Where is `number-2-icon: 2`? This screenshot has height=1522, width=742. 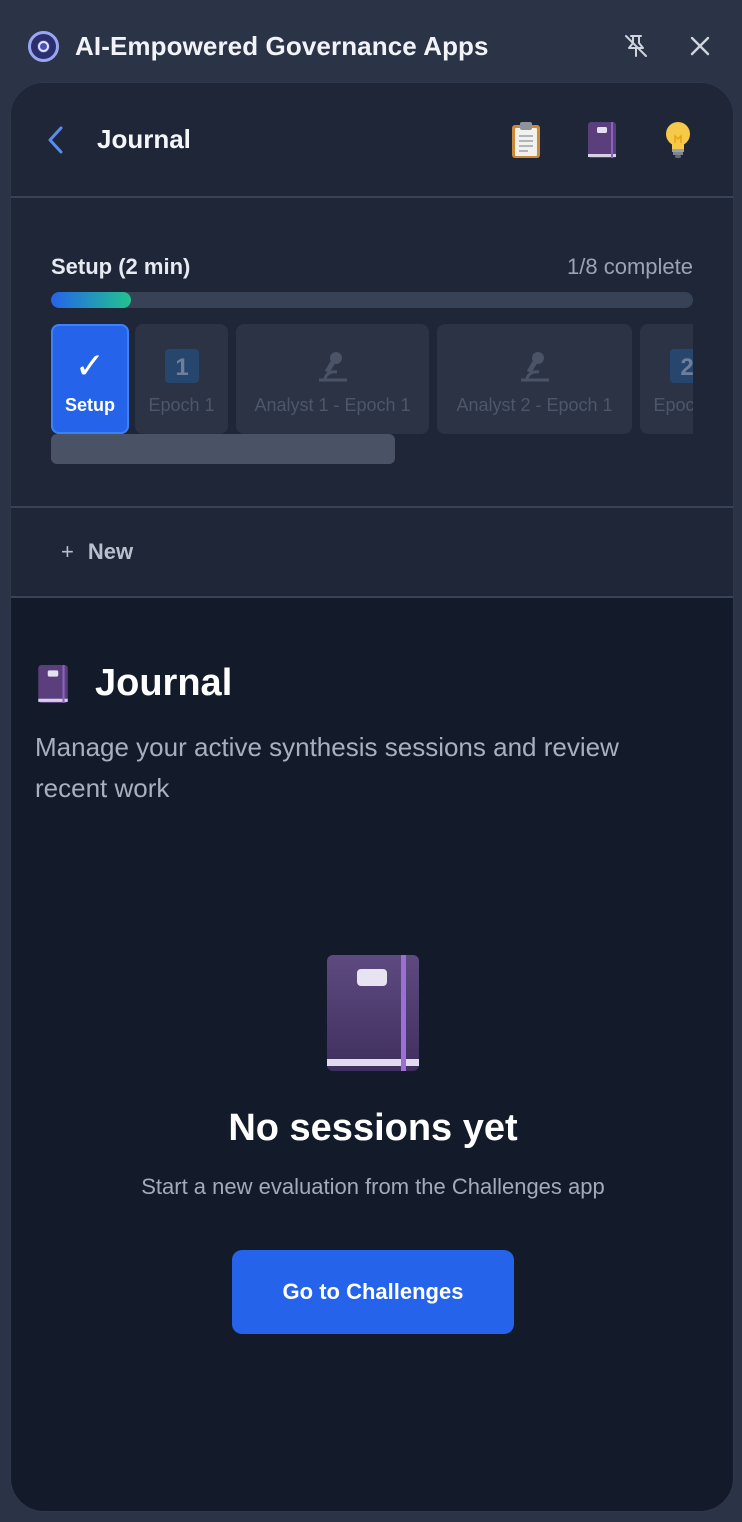 number-2-icon: 2 is located at coordinates (681, 365).